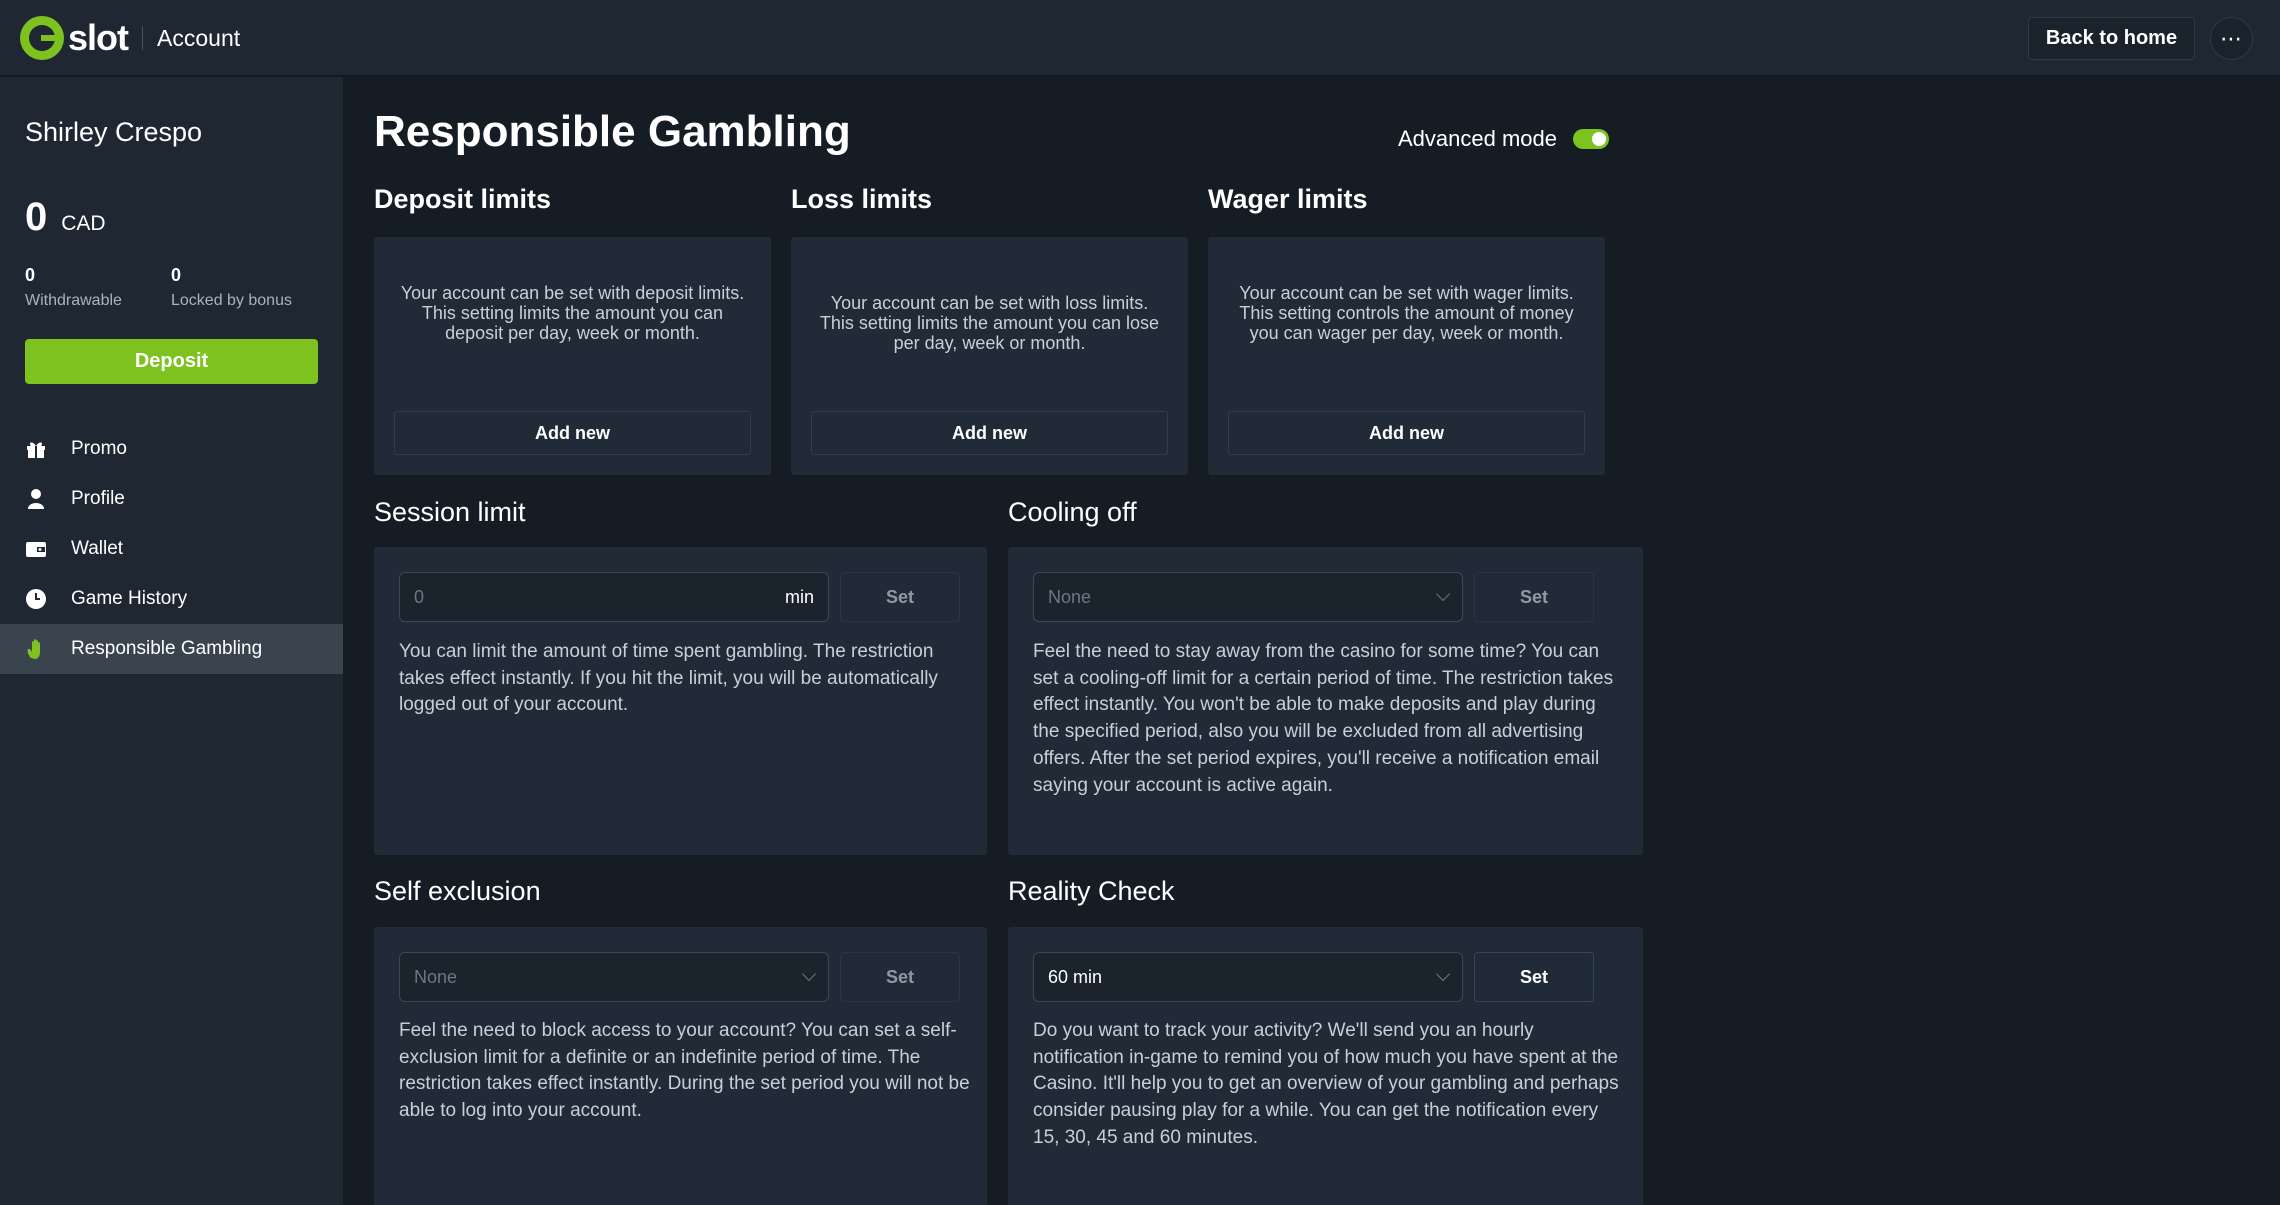 Image resolution: width=2280 pixels, height=1205 pixels. I want to click on withdrawable-label: Withdrawable, so click(73, 300).